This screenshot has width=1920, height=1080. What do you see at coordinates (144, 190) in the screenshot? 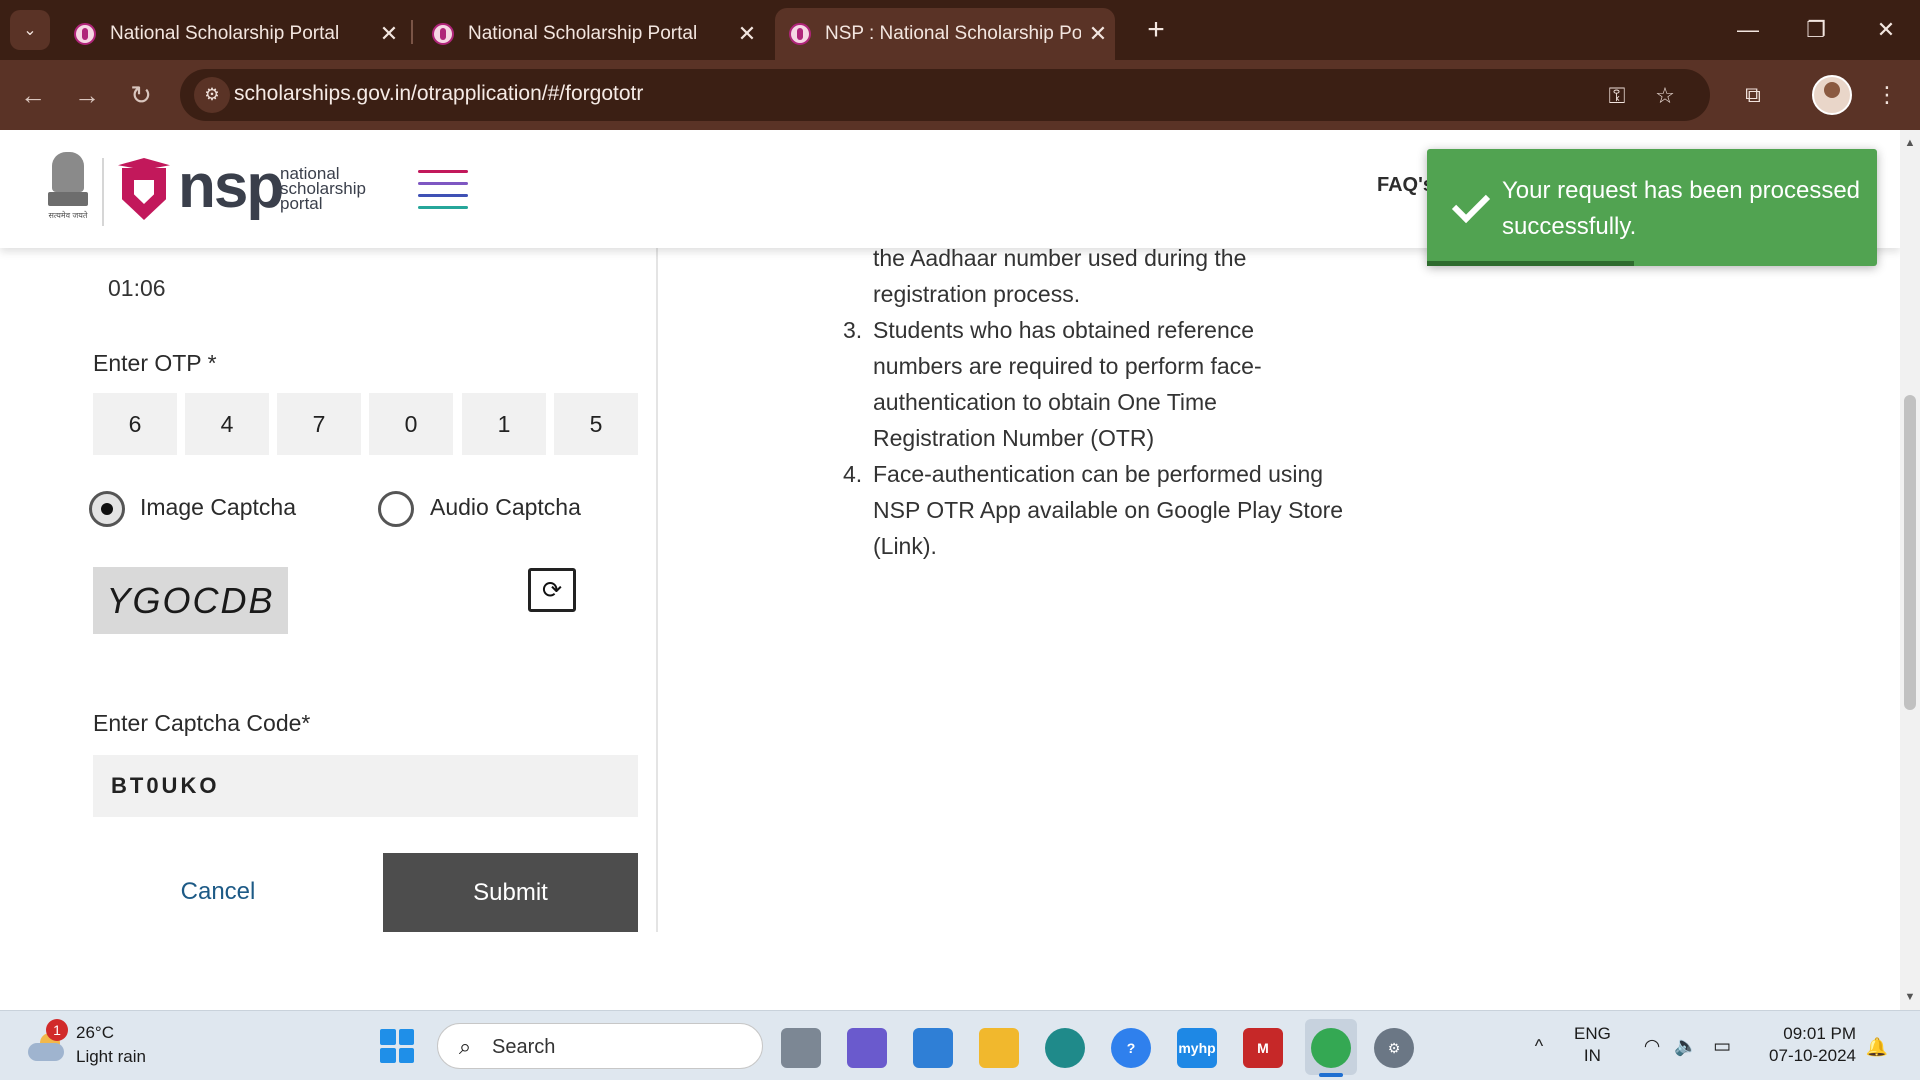
I see `nsp-logo-icon` at bounding box center [144, 190].